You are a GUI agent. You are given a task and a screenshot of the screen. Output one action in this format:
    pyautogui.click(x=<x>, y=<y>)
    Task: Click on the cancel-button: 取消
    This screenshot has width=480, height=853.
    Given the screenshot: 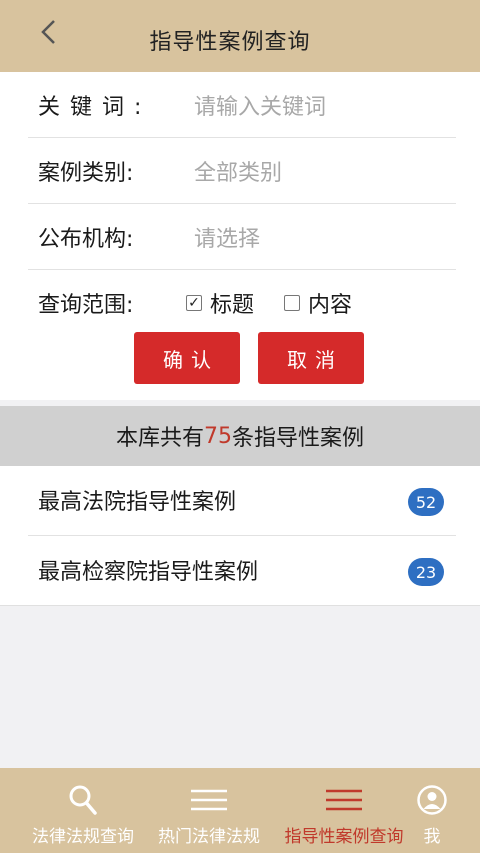 What is the action you would take?
    pyautogui.click(x=311, y=358)
    